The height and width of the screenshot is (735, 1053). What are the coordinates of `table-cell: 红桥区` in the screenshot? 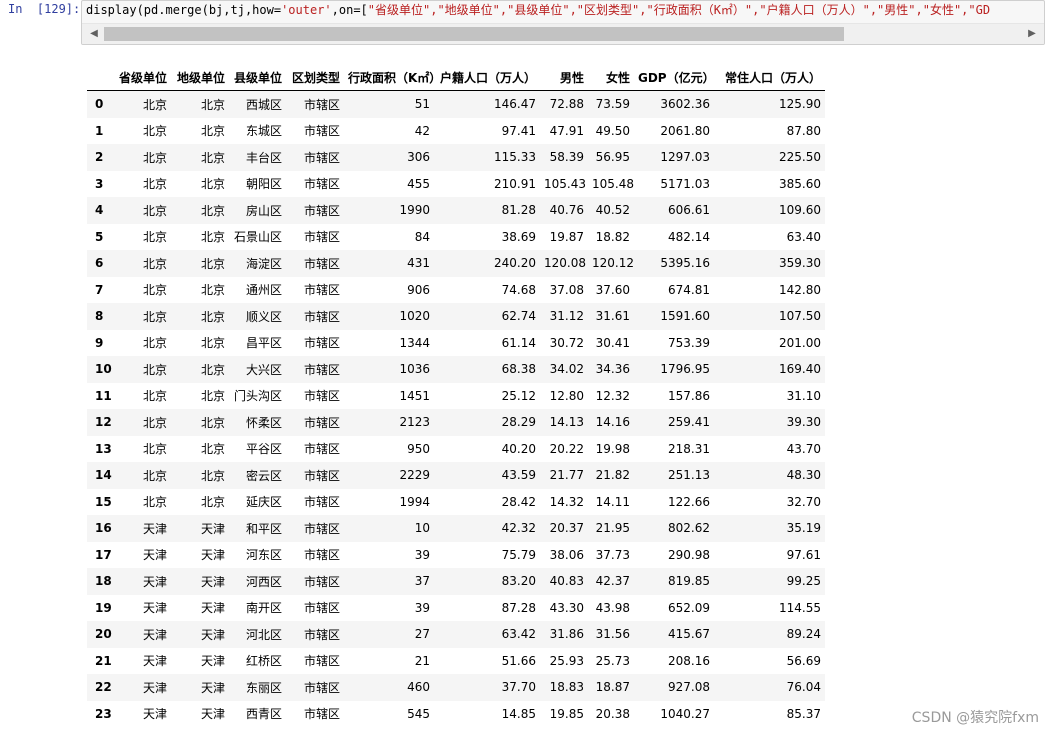 It's located at (263, 661).